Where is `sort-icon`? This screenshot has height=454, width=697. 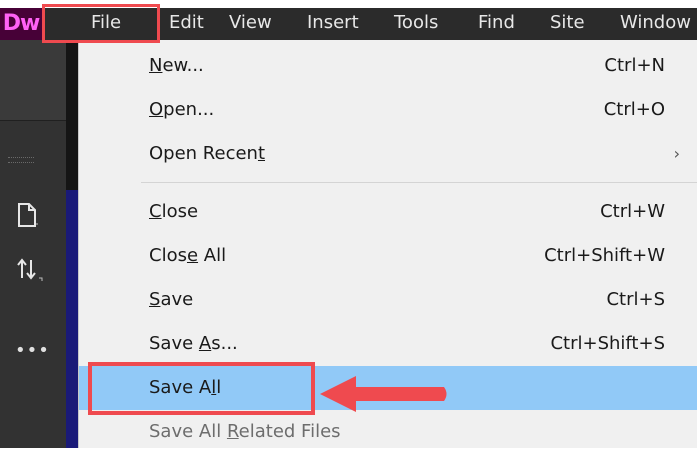 sort-icon is located at coordinates (30, 271).